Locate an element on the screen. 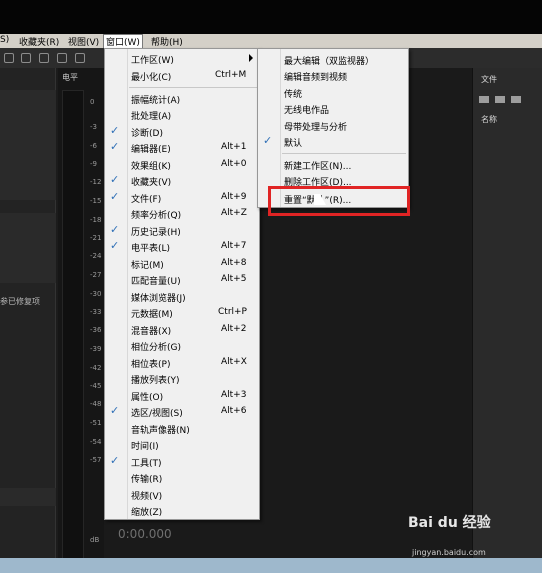  menu-item-level-meter: ✓ 电平表(L) Alt+7 is located at coordinates (182, 246).